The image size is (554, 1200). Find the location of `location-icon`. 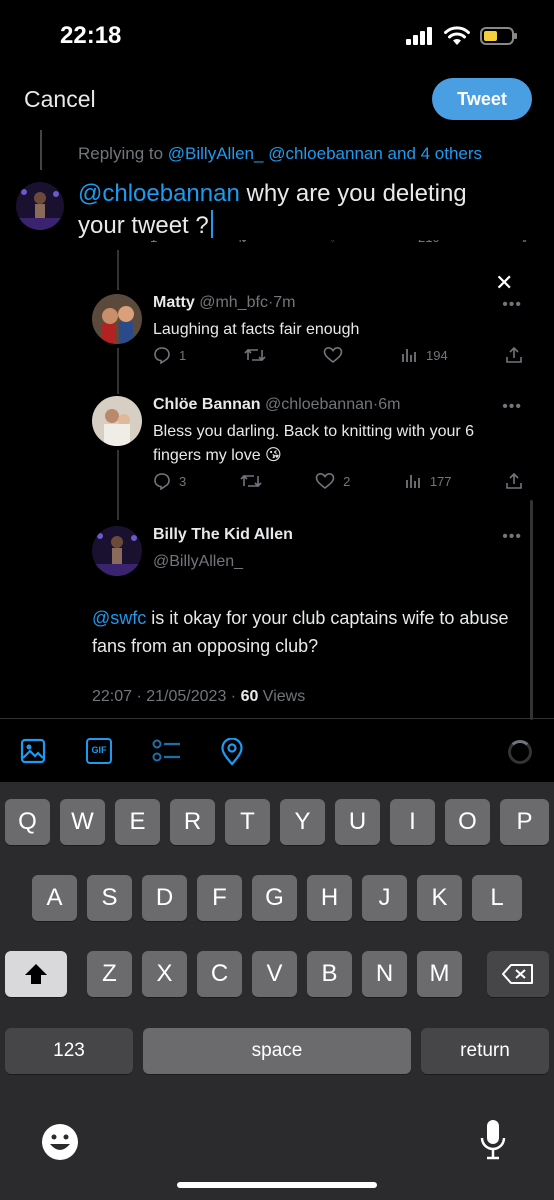

location-icon is located at coordinates (232, 752).